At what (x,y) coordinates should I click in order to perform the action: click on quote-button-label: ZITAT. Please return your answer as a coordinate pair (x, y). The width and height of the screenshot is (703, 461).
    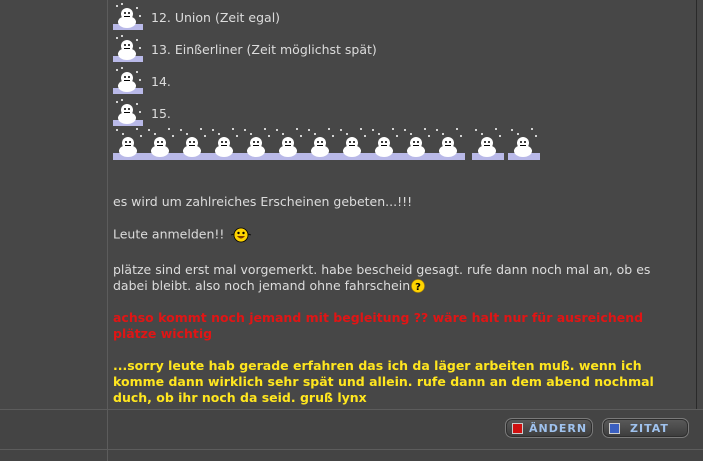
    Looking at the image, I should click on (649, 428).